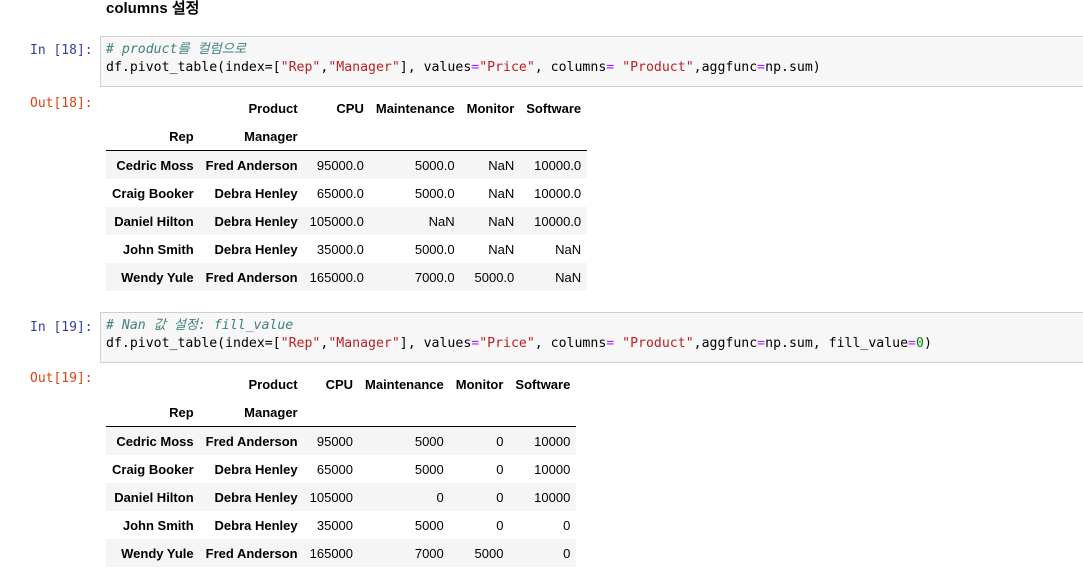 This screenshot has height=581, width=1083. I want to click on table-cell: 65000, so click(335, 469).